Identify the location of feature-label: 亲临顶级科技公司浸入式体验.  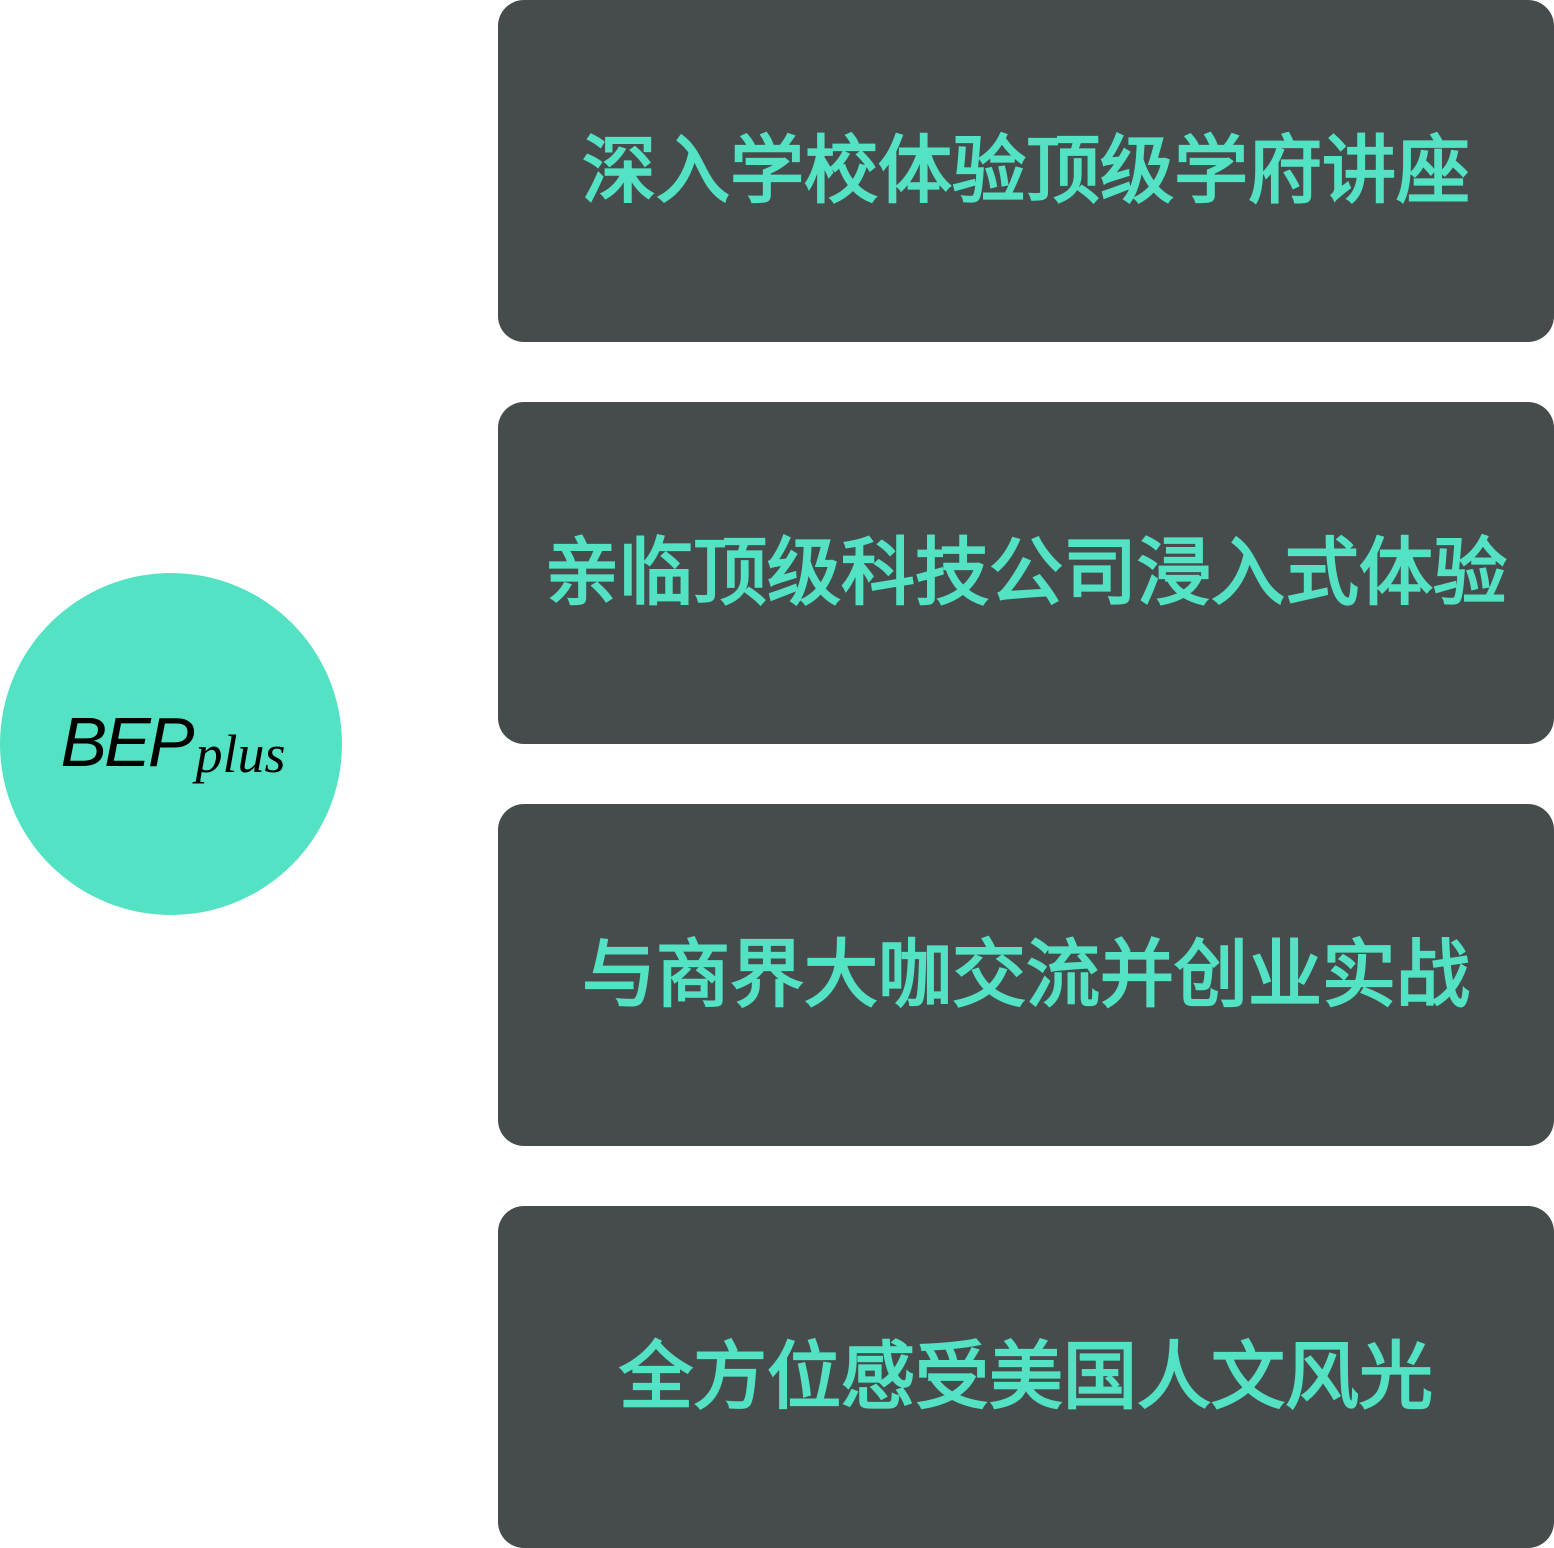
(1026, 573).